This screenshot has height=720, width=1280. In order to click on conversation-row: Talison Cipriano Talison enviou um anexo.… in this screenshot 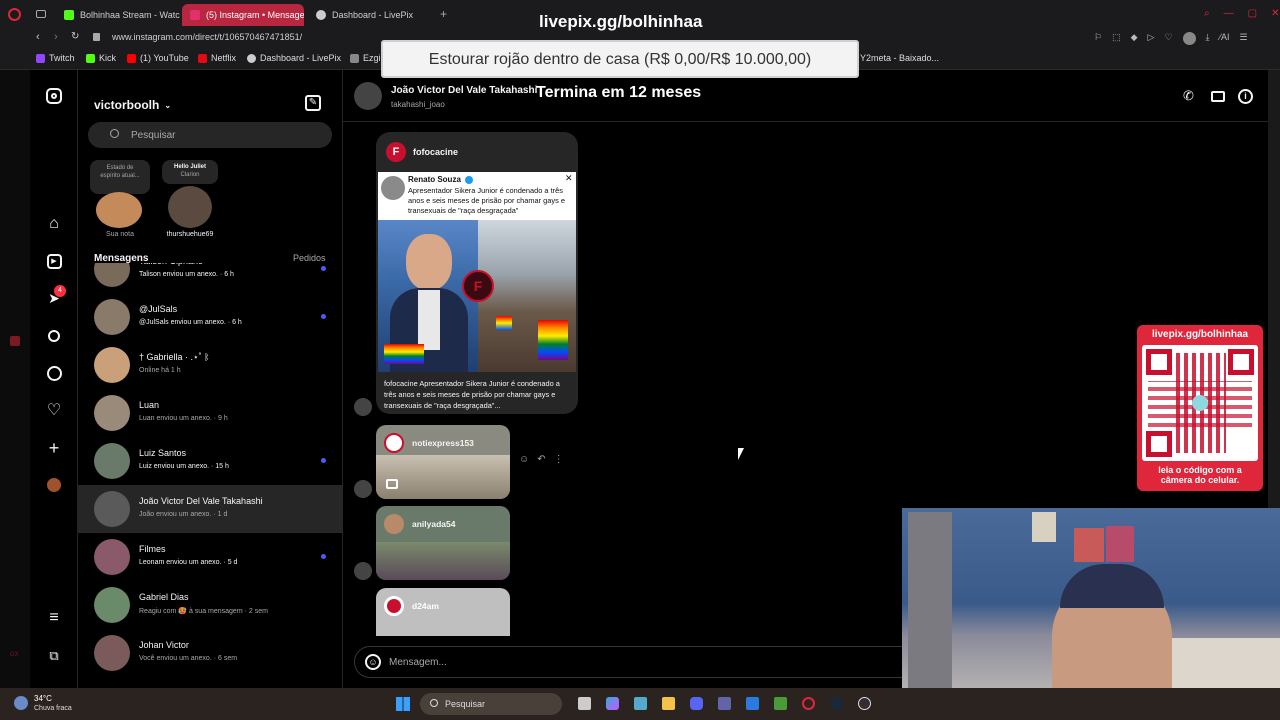, I will do `click(210, 278)`.